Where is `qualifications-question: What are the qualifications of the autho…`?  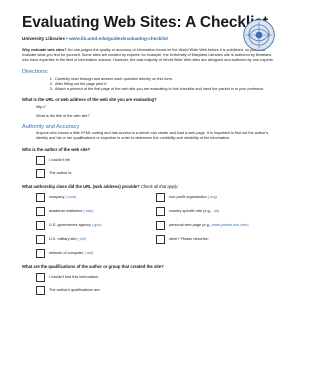 qualifications-question: What are the qualifications of the autho… is located at coordinates (93, 266).